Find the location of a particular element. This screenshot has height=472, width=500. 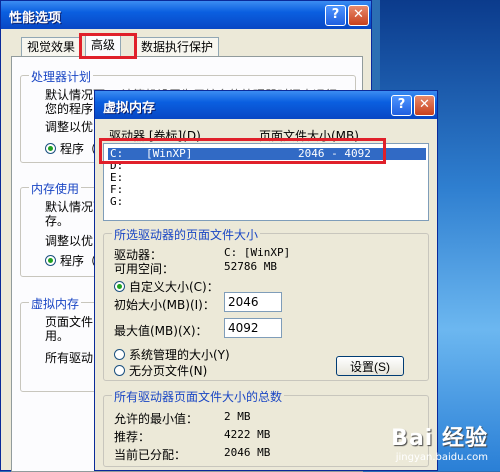

set-button: 设置(S) is located at coordinates (370, 366).